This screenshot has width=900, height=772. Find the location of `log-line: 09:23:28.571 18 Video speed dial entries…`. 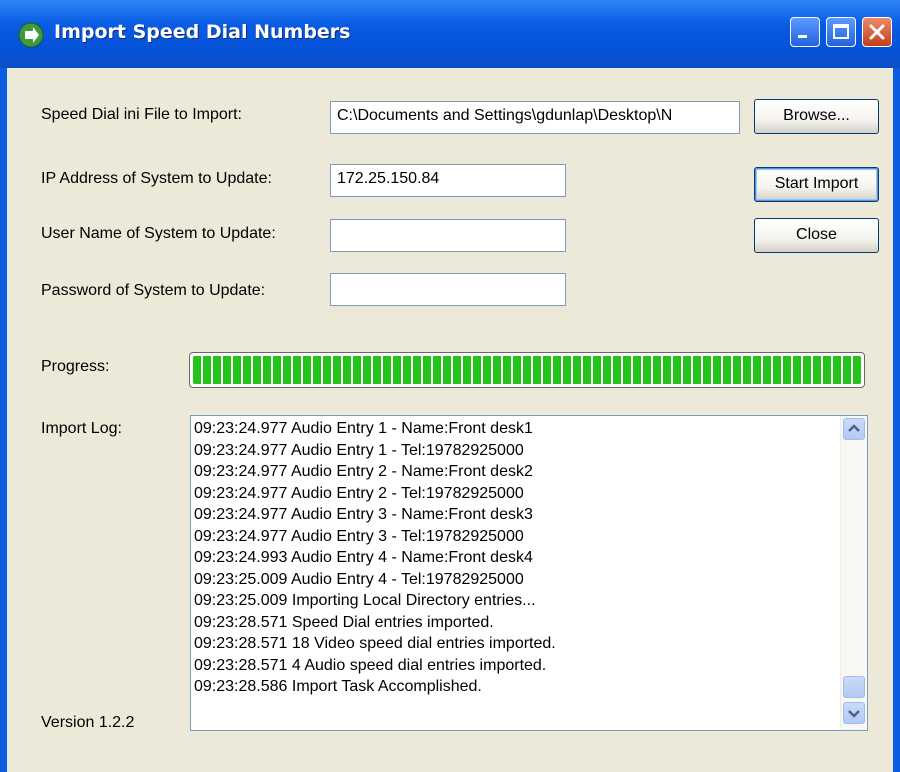

log-line: 09:23:28.571 18 Video speed dial entries… is located at coordinates (375, 643).